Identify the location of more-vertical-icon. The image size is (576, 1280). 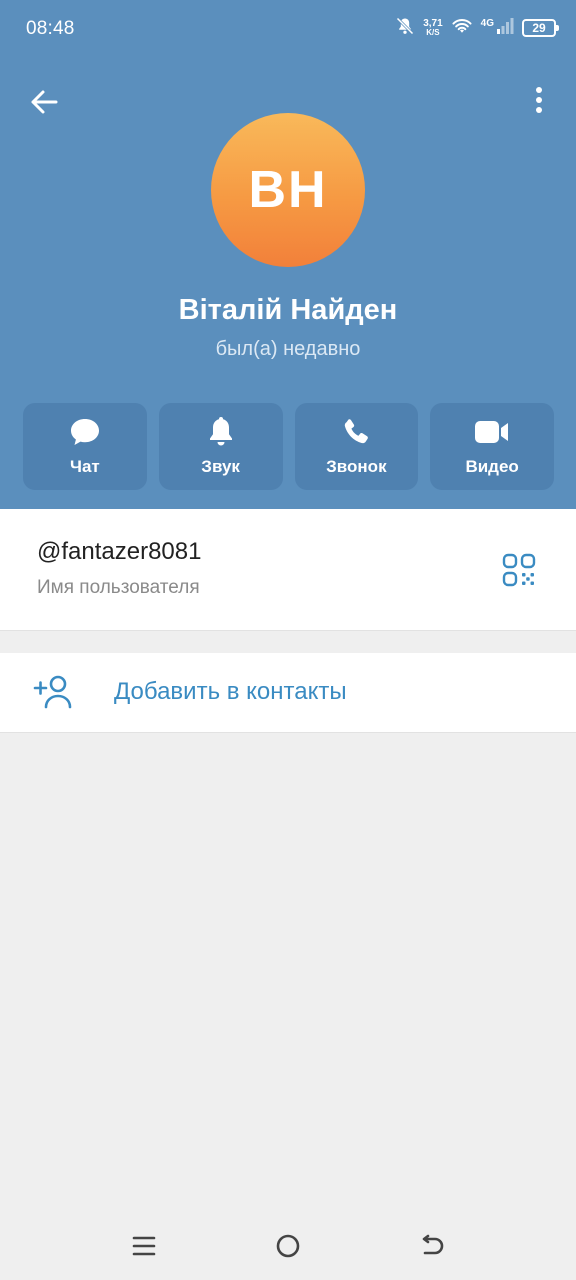
(539, 102).